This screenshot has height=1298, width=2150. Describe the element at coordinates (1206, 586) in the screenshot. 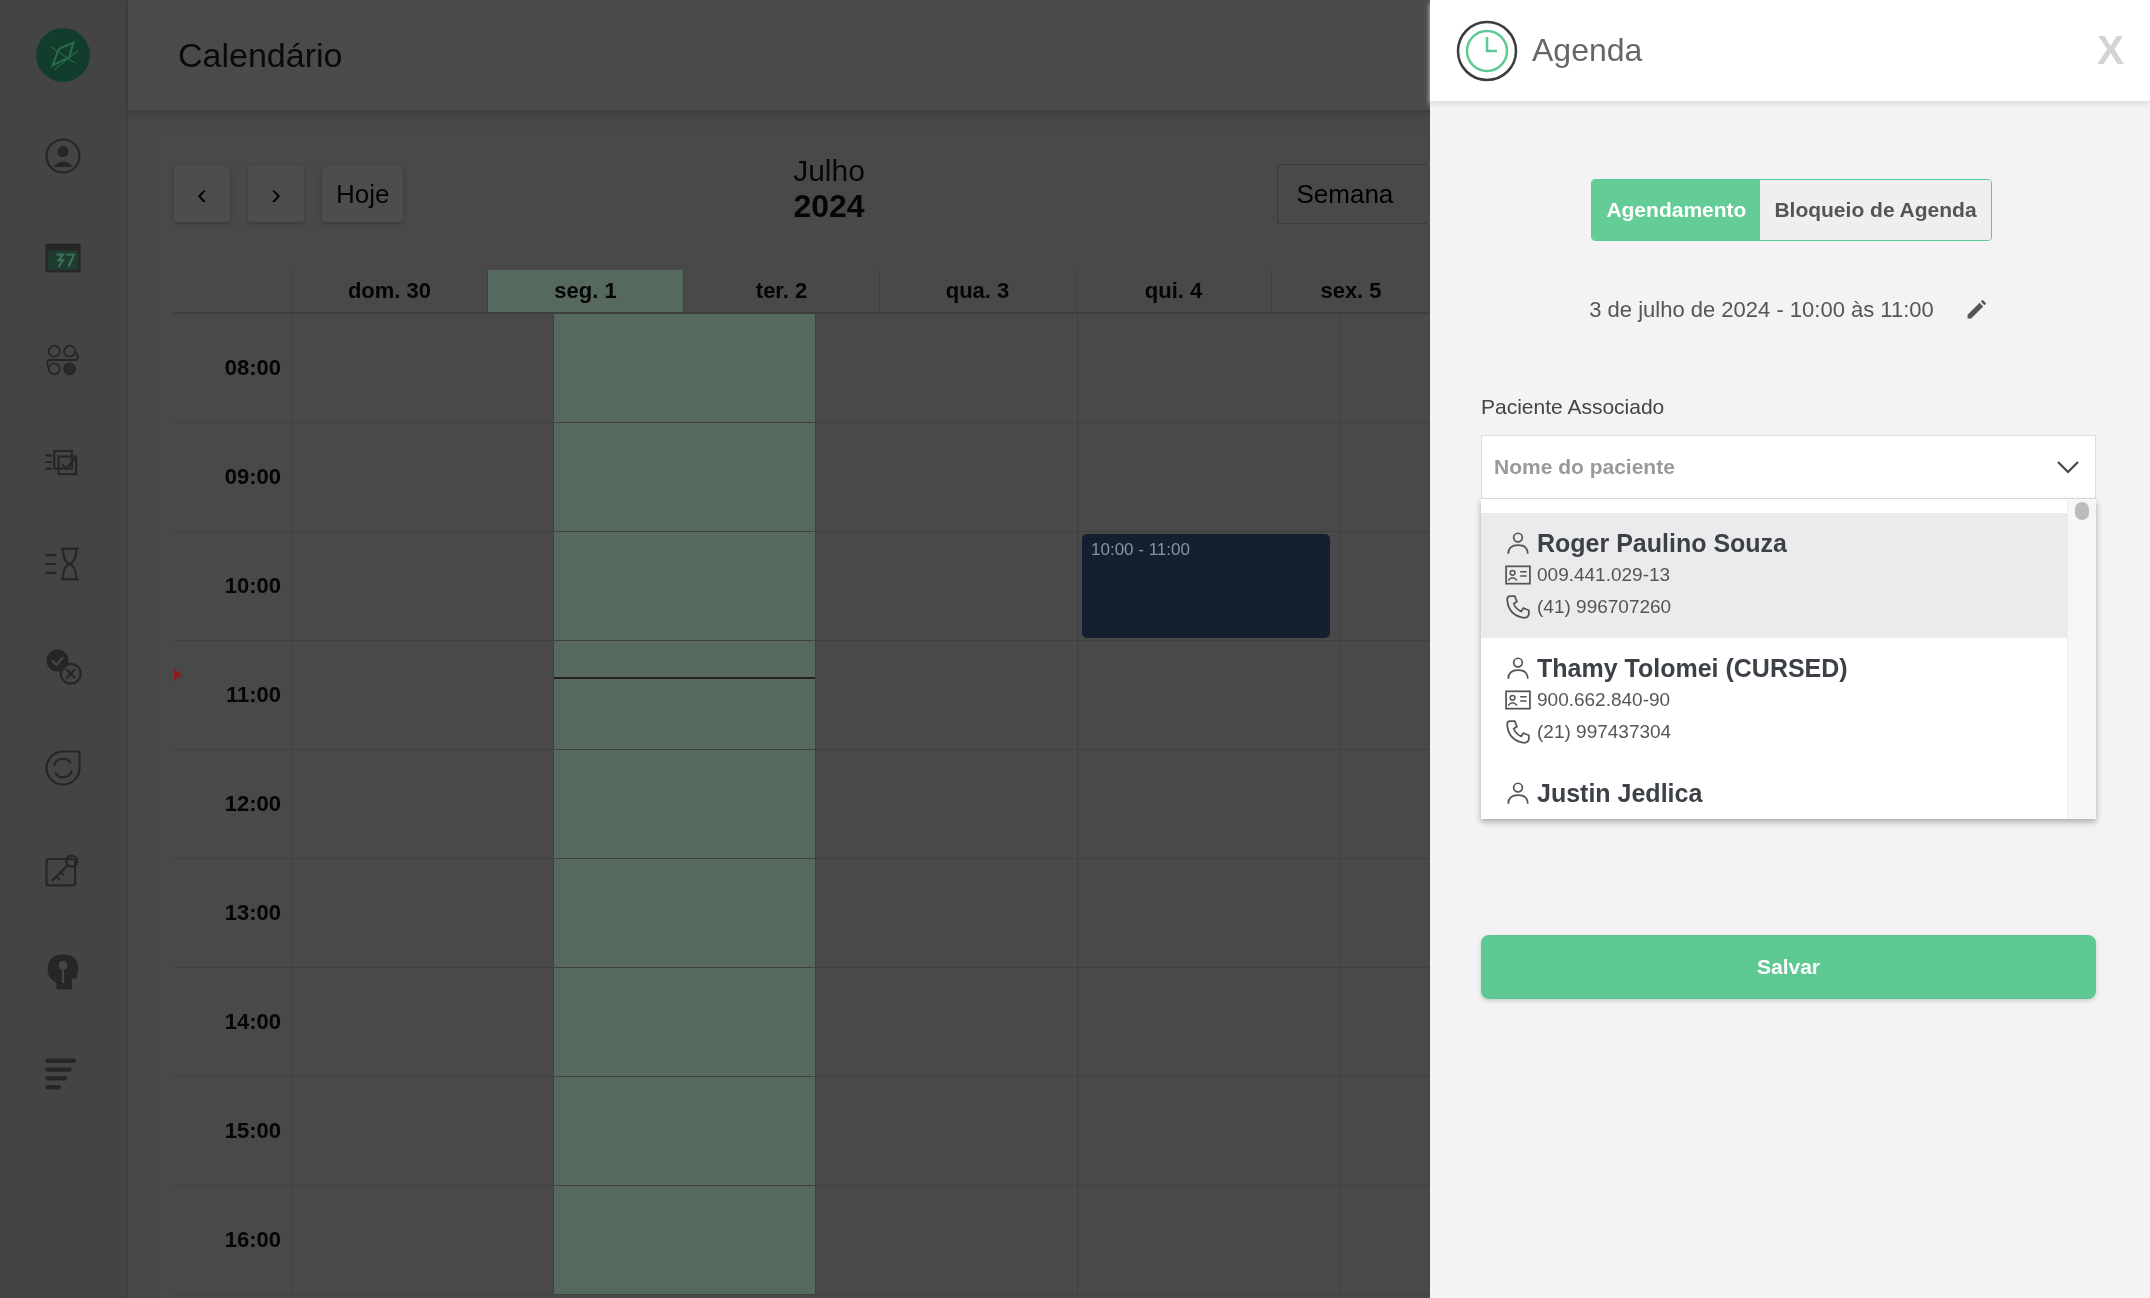

I see `calendar-event: 10:00 - 11:00` at that location.